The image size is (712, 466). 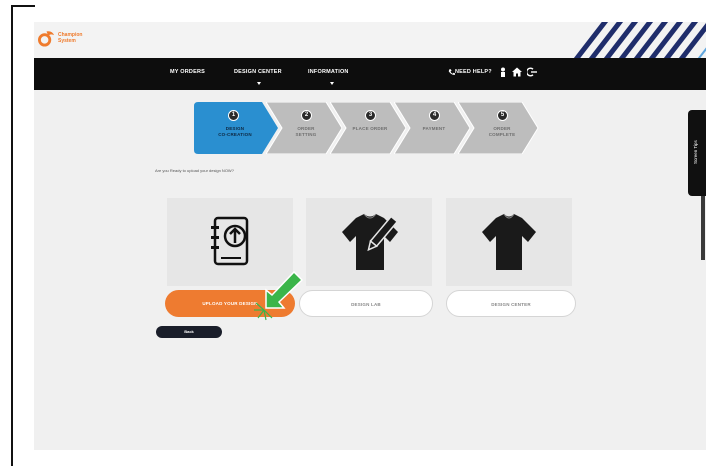 I want to click on decorative-stripes, so click(x=639, y=40).